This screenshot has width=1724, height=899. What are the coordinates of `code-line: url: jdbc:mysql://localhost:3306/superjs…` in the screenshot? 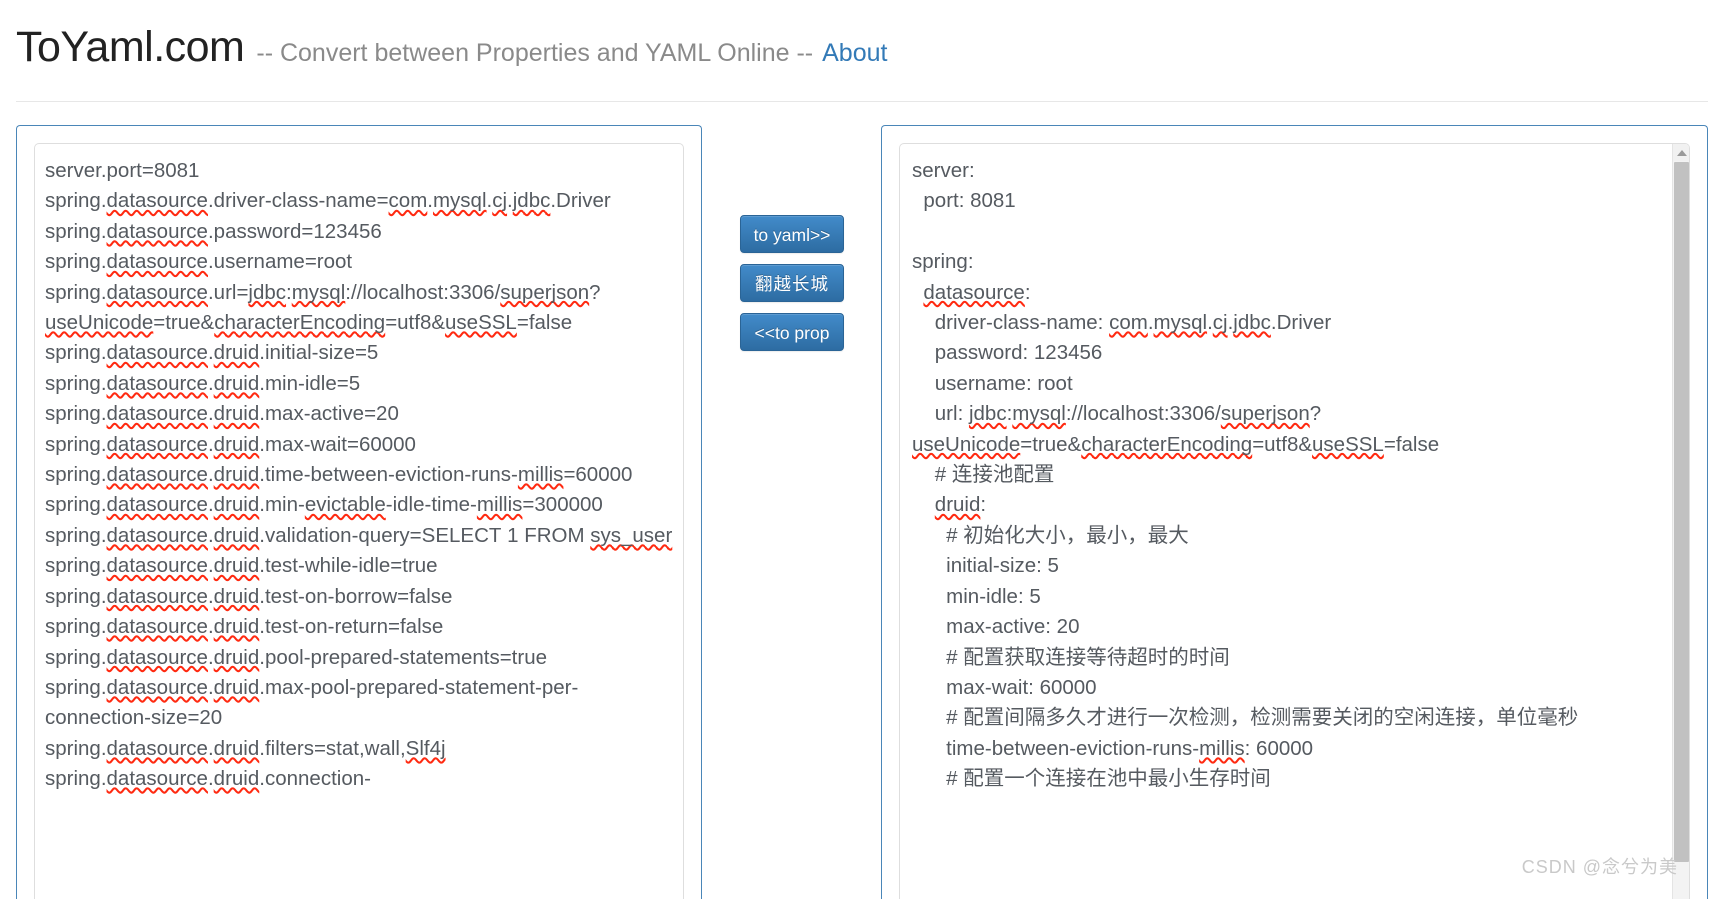 It's located at (1176, 429).